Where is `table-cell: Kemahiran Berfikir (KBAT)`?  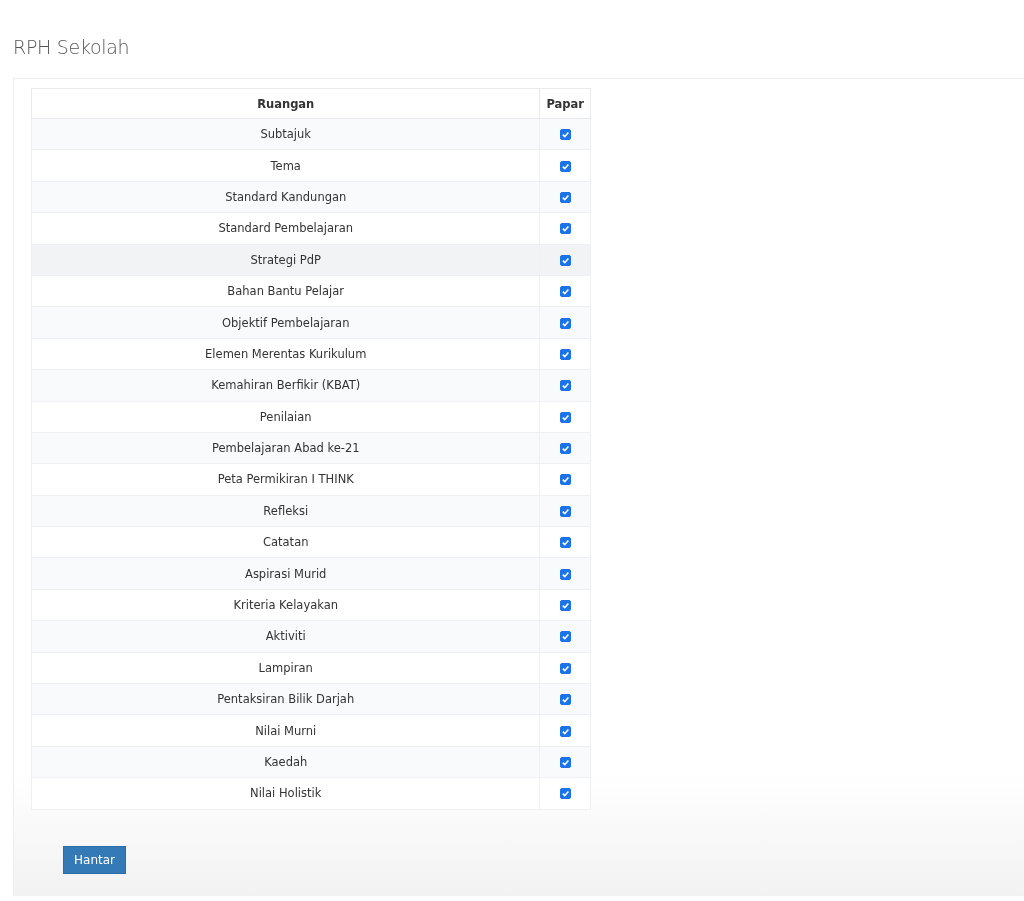
table-cell: Kemahiran Berfikir (KBAT) is located at coordinates (285, 385).